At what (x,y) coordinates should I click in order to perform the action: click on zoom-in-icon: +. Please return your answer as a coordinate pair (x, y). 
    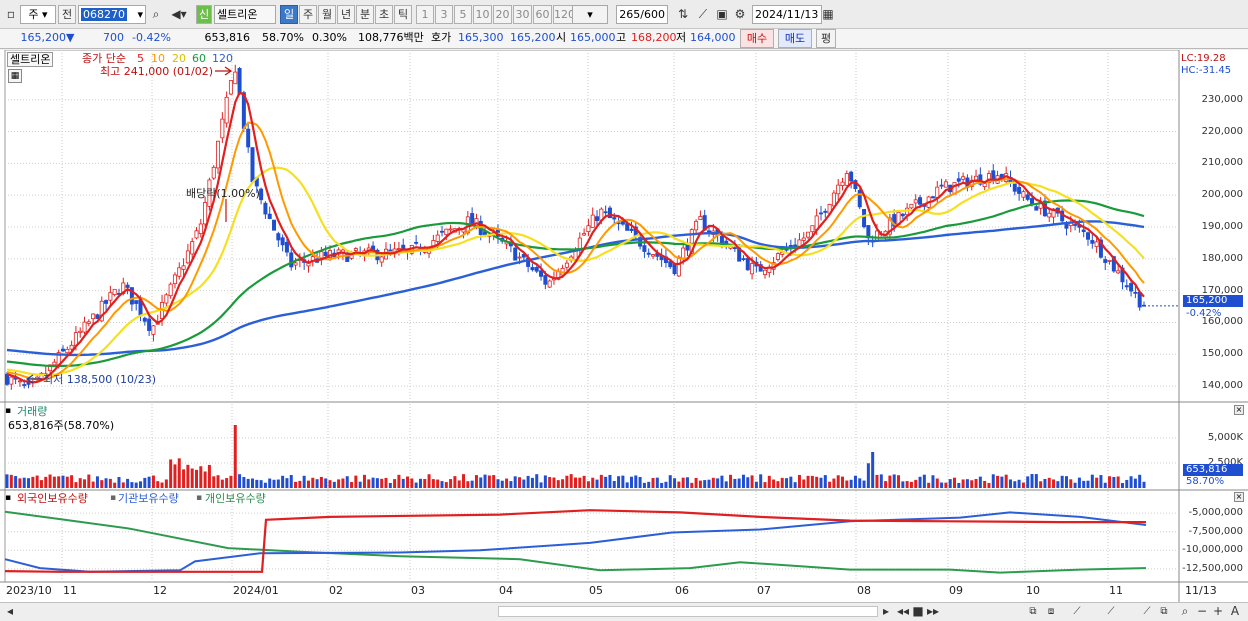
    Looking at the image, I should click on (1218, 611).